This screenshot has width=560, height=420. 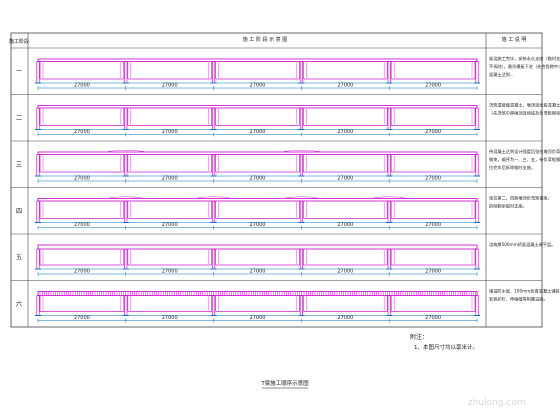 What do you see at coordinates (514, 39) in the screenshot?
I see `header-desc: 施 工 说 明` at bounding box center [514, 39].